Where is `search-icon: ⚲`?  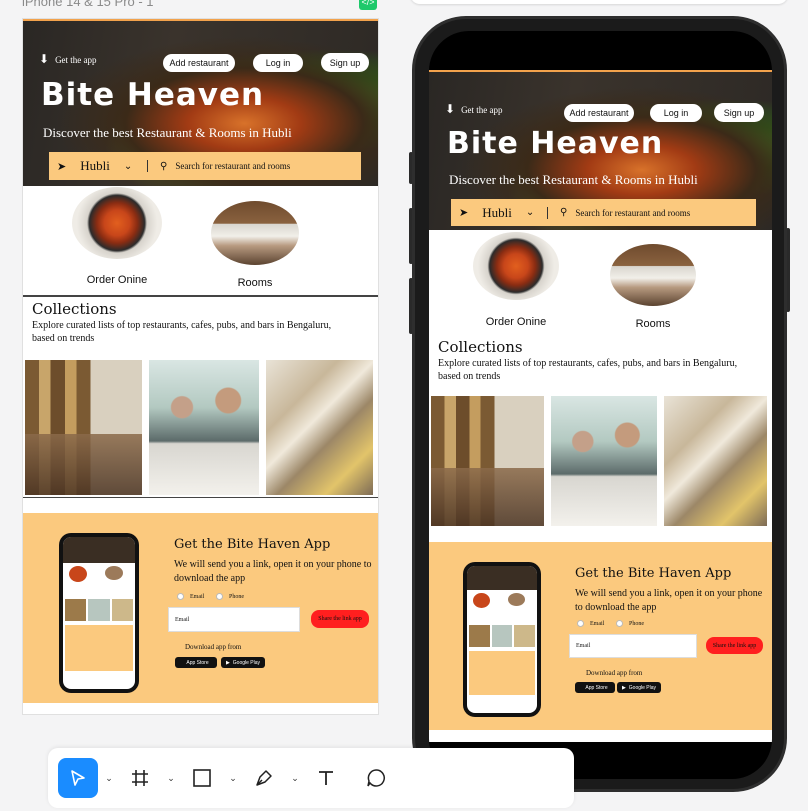 search-icon: ⚲ is located at coordinates (564, 212).